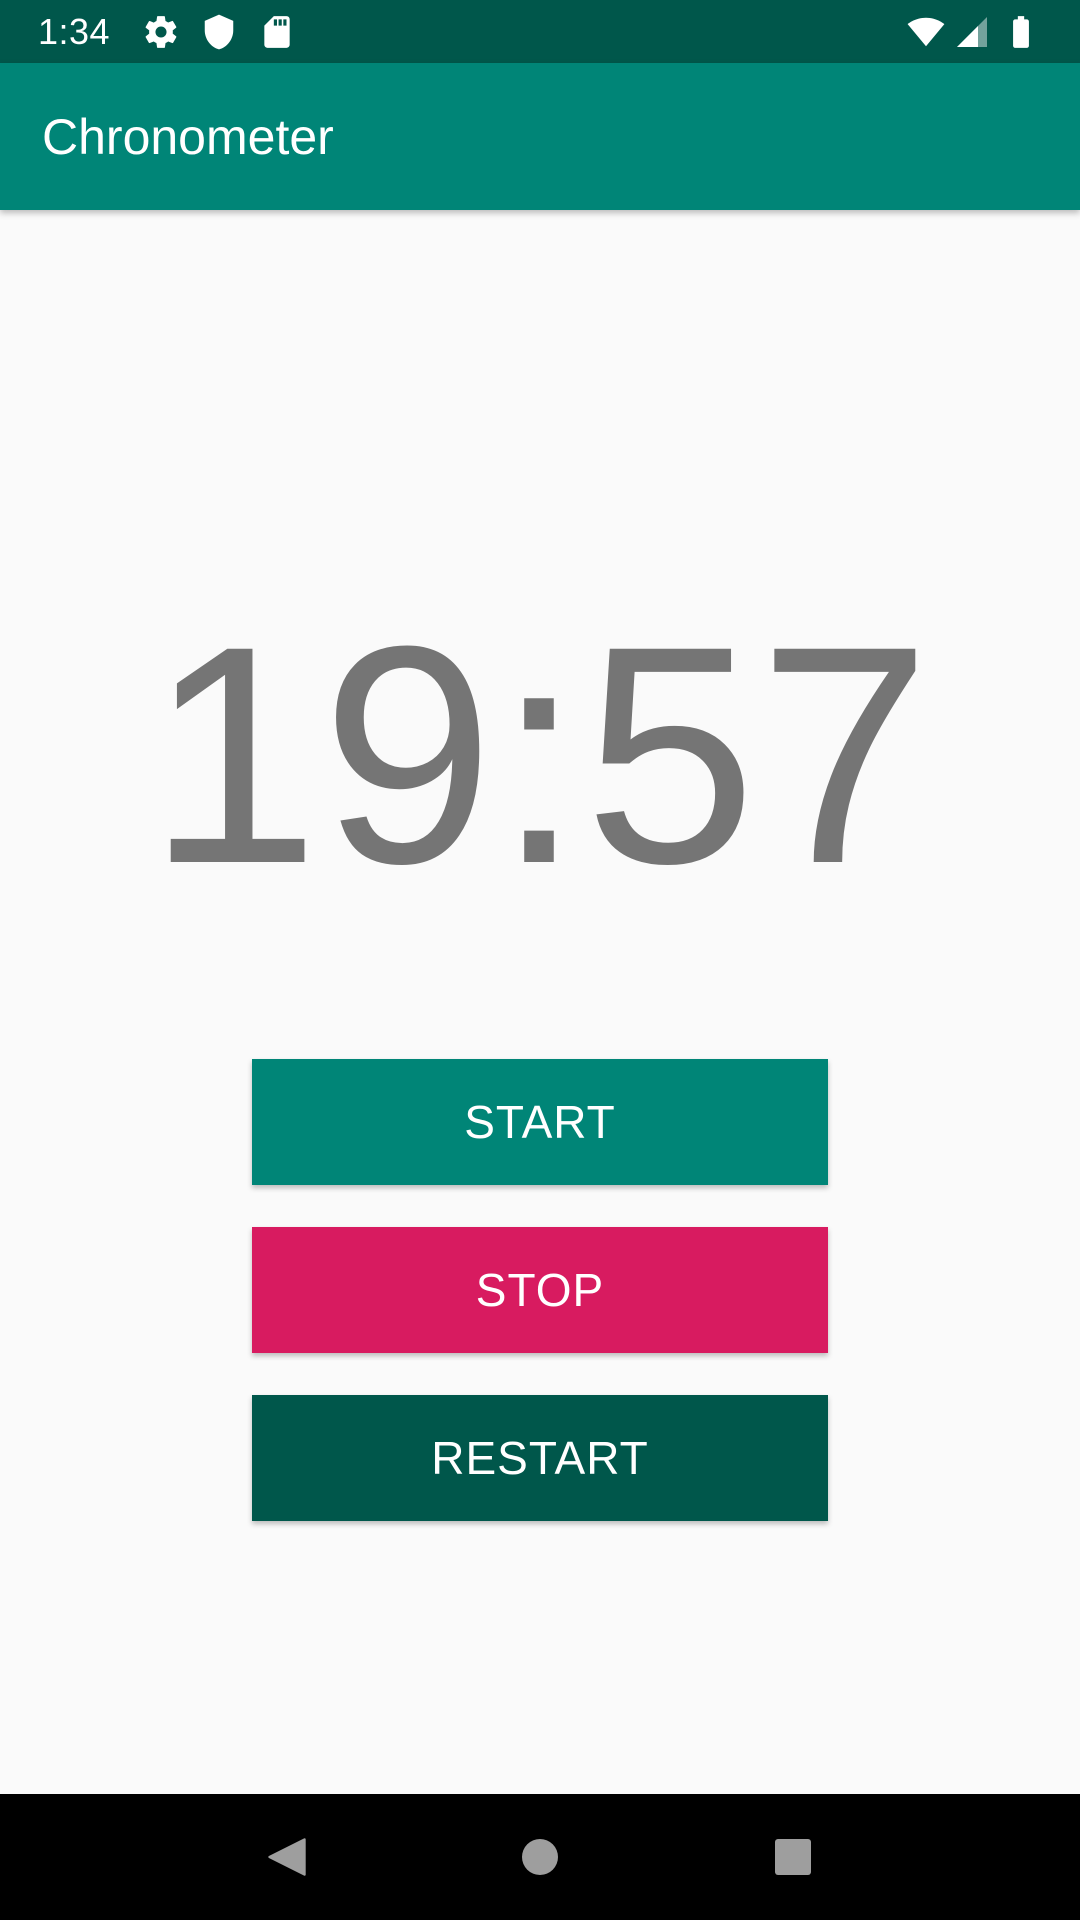 This screenshot has height=1920, width=1080. I want to click on app-bar: Chronometer, so click(540, 136).